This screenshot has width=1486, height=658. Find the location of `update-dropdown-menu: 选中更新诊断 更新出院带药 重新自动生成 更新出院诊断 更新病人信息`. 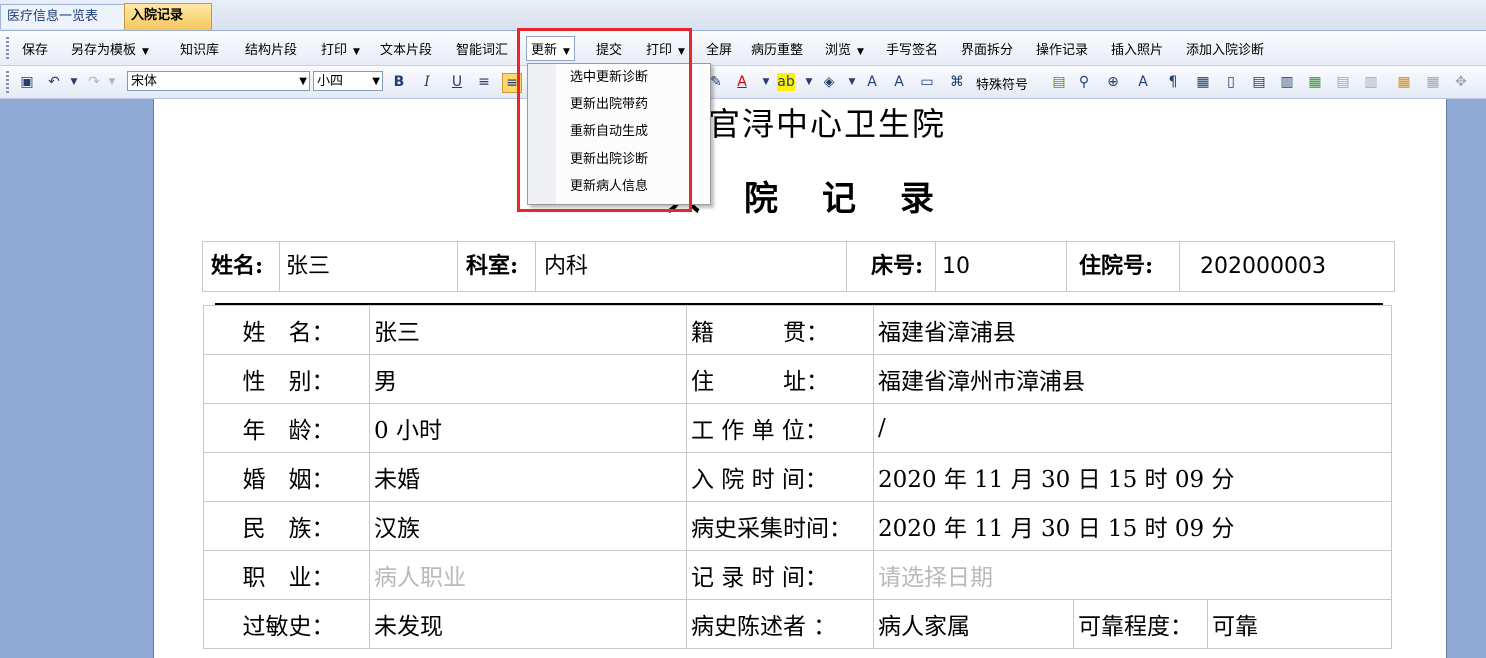

update-dropdown-menu: 选中更新诊断 更新出院带药 重新自动生成 更新出院诊断 更新病人信息 is located at coordinates (619, 134).